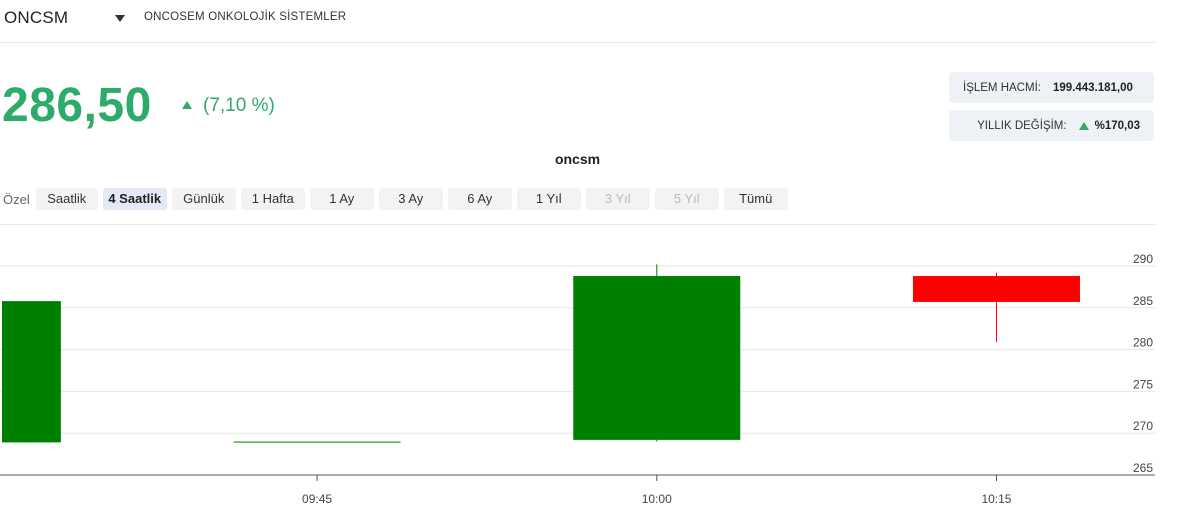  What do you see at coordinates (755, 199) in the screenshot?
I see `range-button-all: Tümü` at bounding box center [755, 199].